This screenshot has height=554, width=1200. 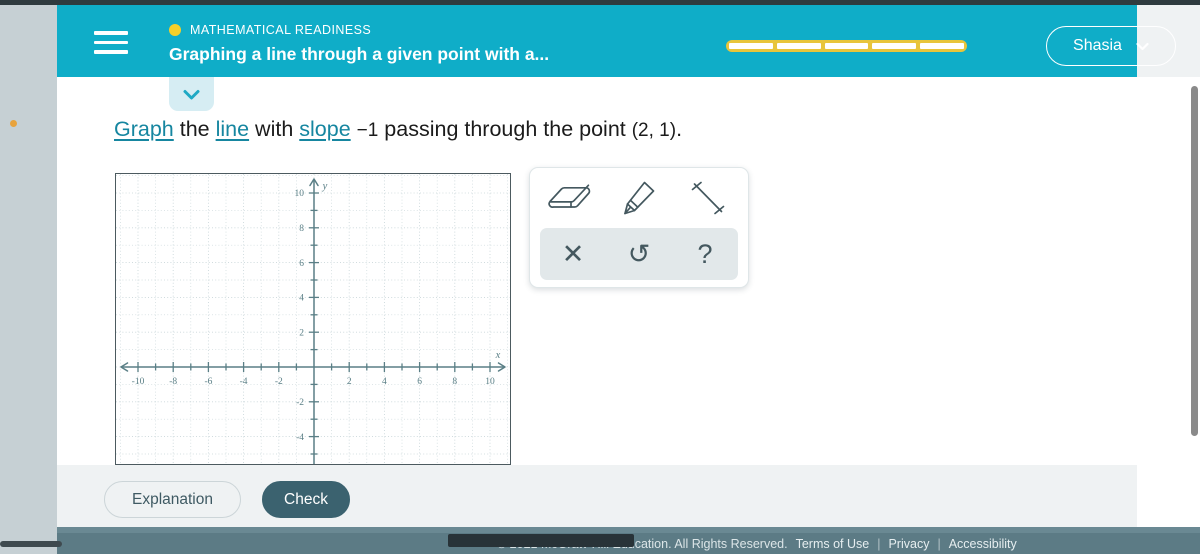 I want to click on clear-action: ✕, so click(x=573, y=254).